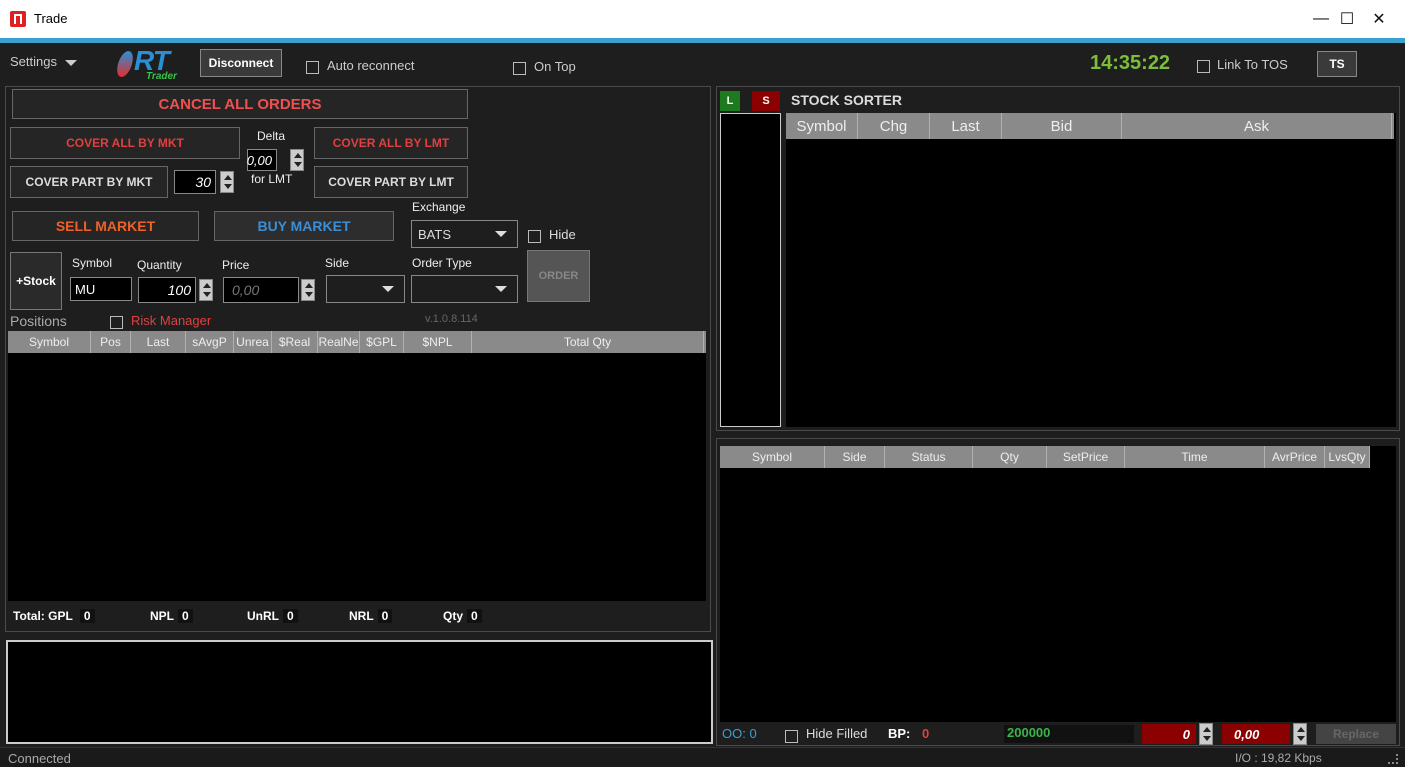  What do you see at coordinates (1203, 66) in the screenshot?
I see `link-tos-checkbox` at bounding box center [1203, 66].